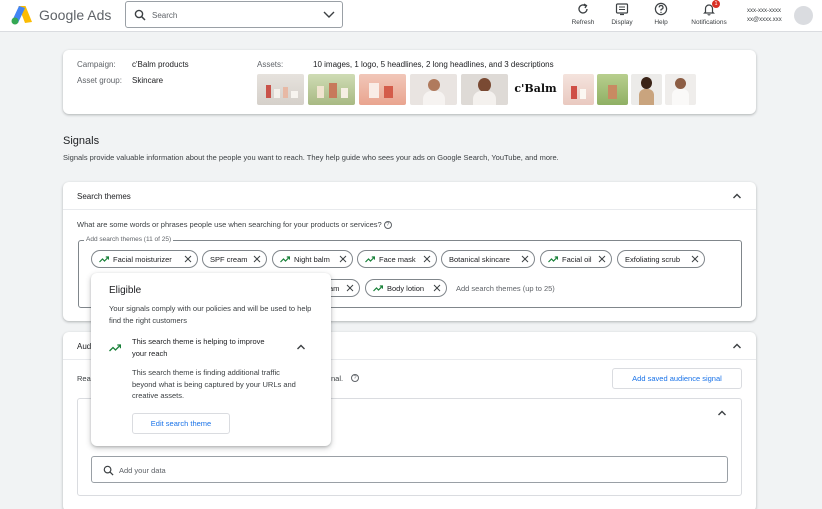  I want to click on avatar, so click(803, 15).